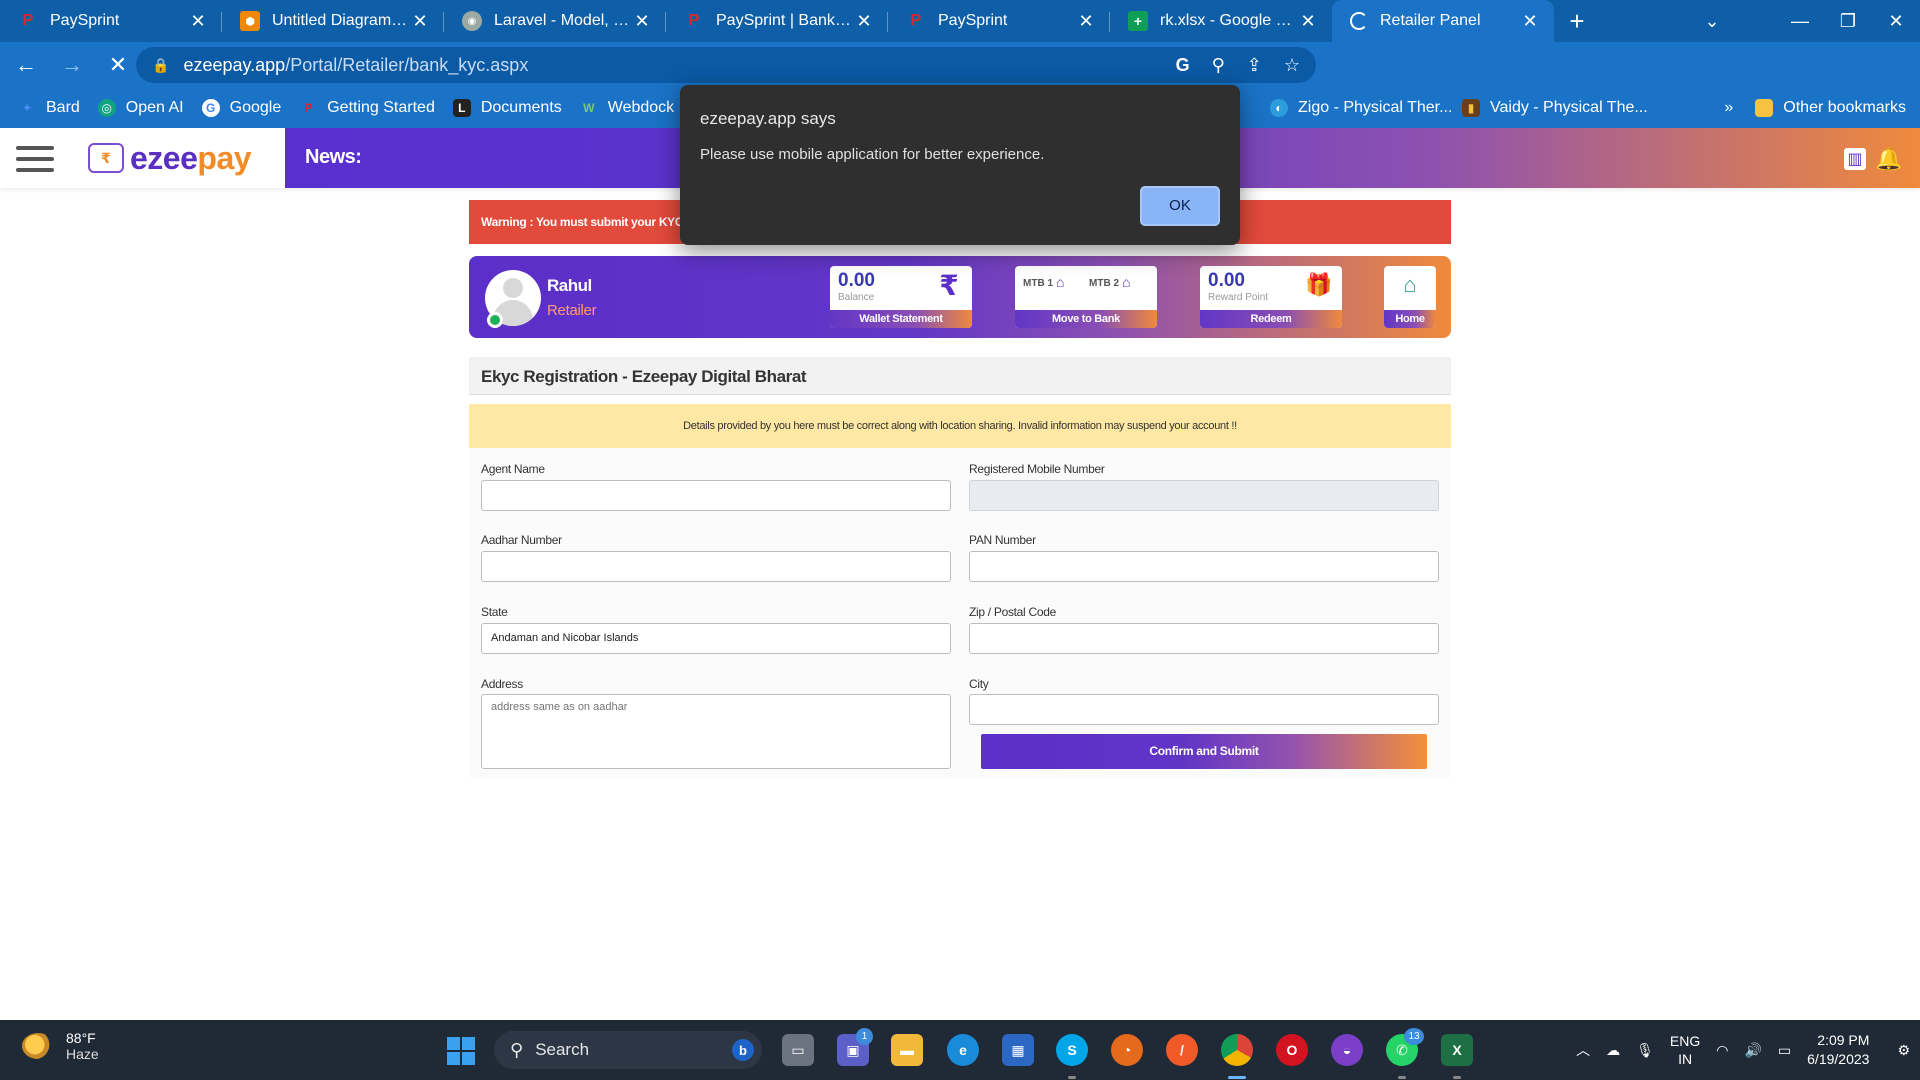 Image resolution: width=1920 pixels, height=1080 pixels. I want to click on bookmark-item: ◎ Open AI, so click(140, 108).